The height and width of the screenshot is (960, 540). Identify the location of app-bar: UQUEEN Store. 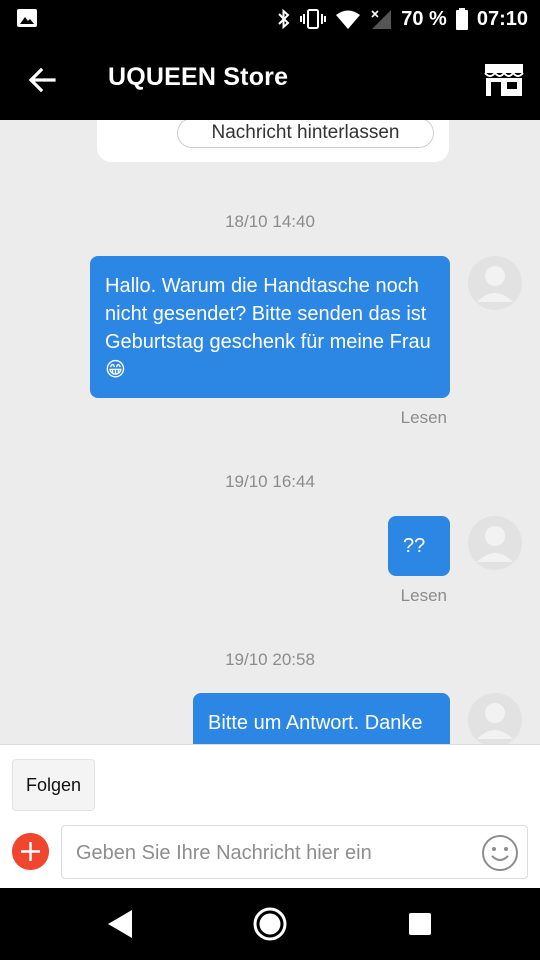
(270, 79).